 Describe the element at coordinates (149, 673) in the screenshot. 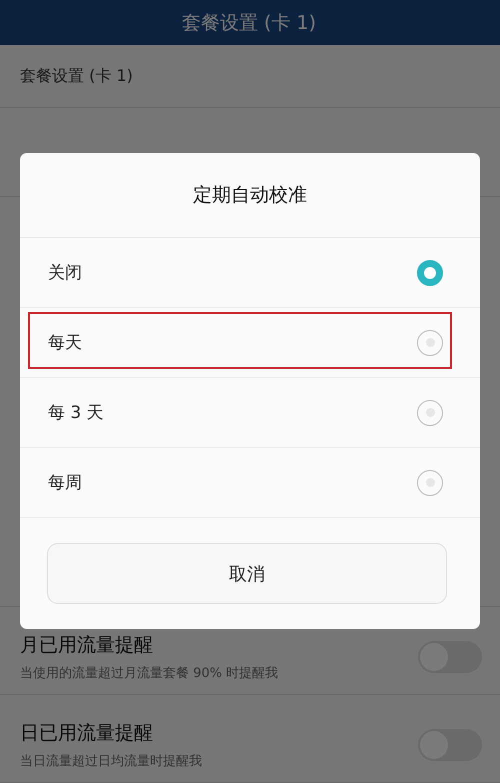

I see `setting-description: 当使用的流量超过月流量套餐 90% 时提醒我` at that location.